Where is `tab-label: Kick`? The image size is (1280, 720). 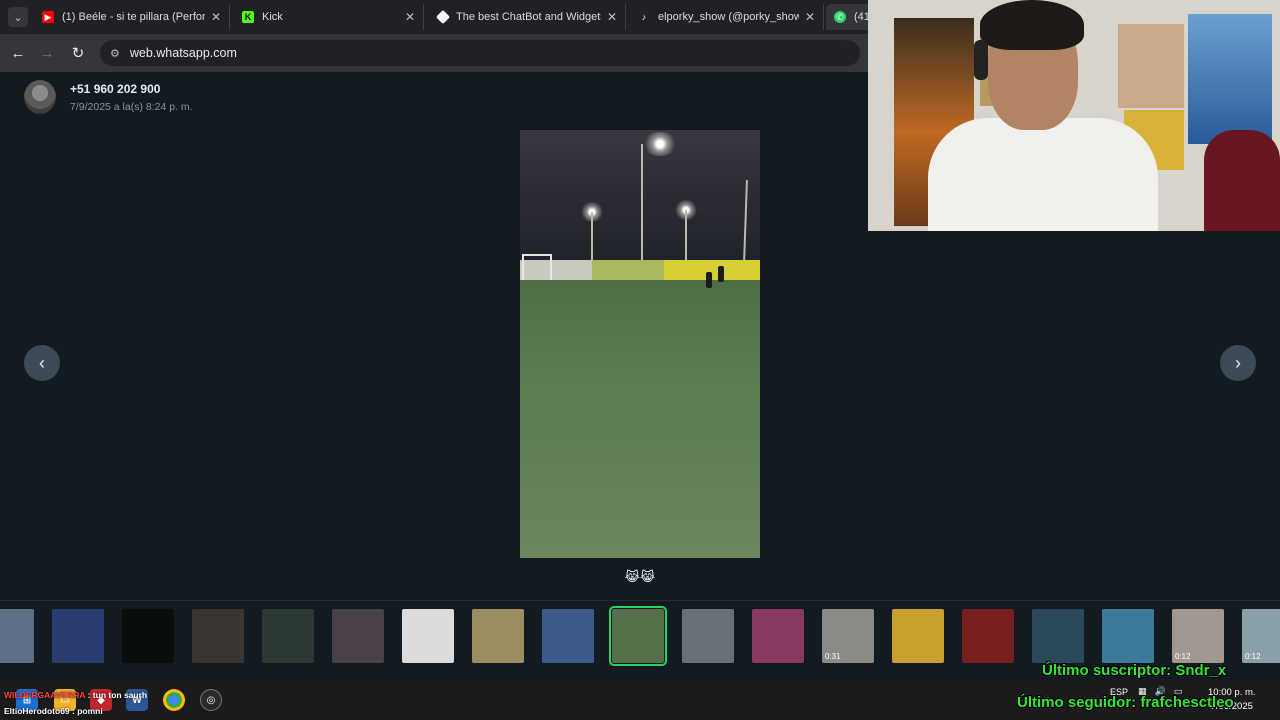 tab-label: Kick is located at coordinates (272, 17).